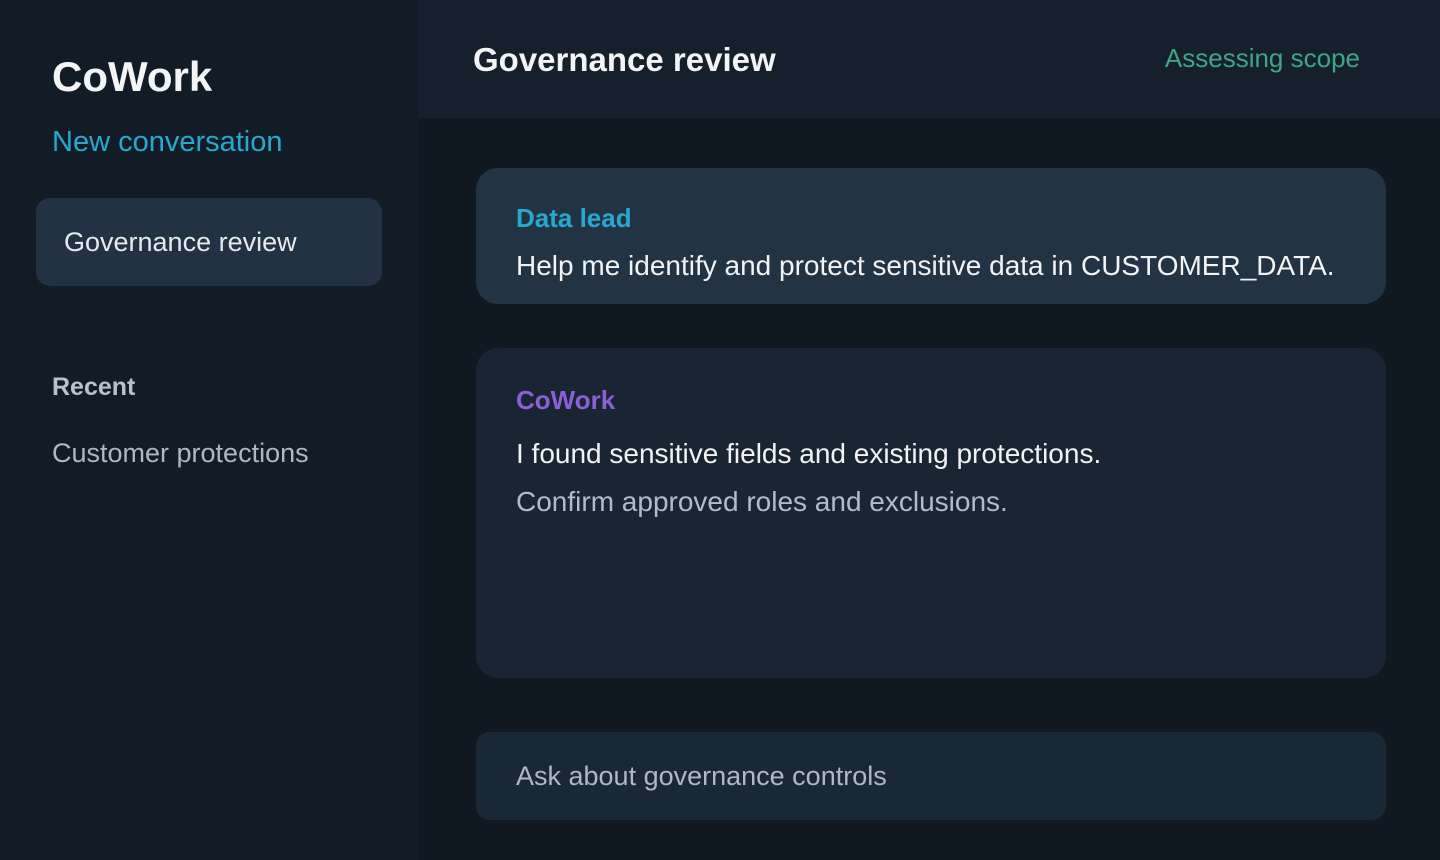 Image resolution: width=1440 pixels, height=860 pixels. I want to click on status-text: Assessing scope, so click(1262, 58).